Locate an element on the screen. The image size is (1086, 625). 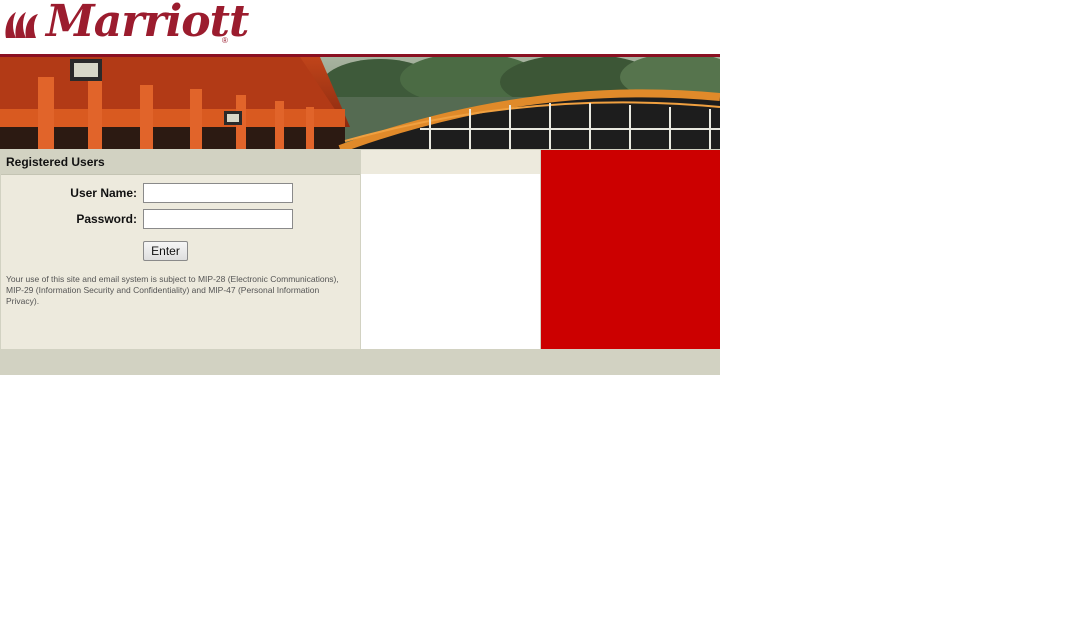
middle-panel is located at coordinates (450, 249).